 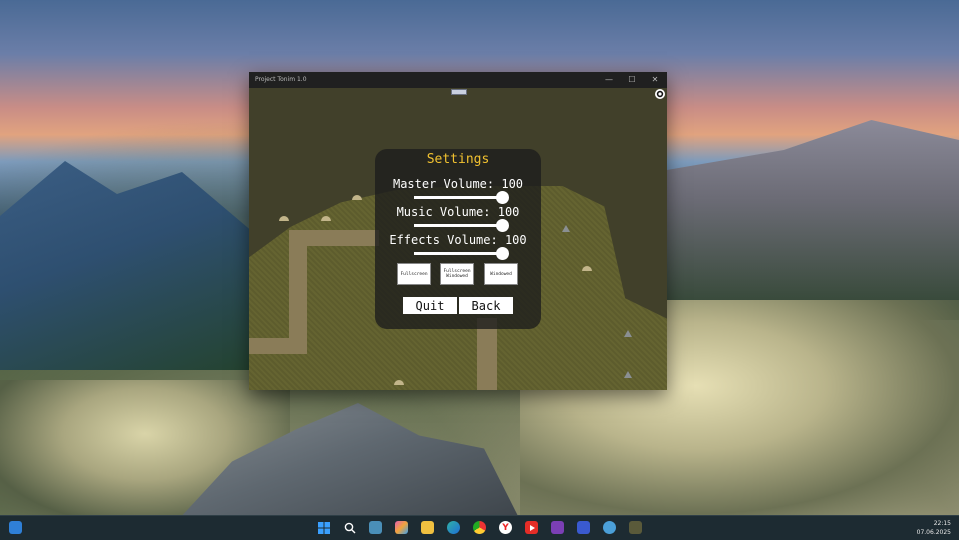 What do you see at coordinates (427, 527) in the screenshot?
I see `file-explorer-icon` at bounding box center [427, 527].